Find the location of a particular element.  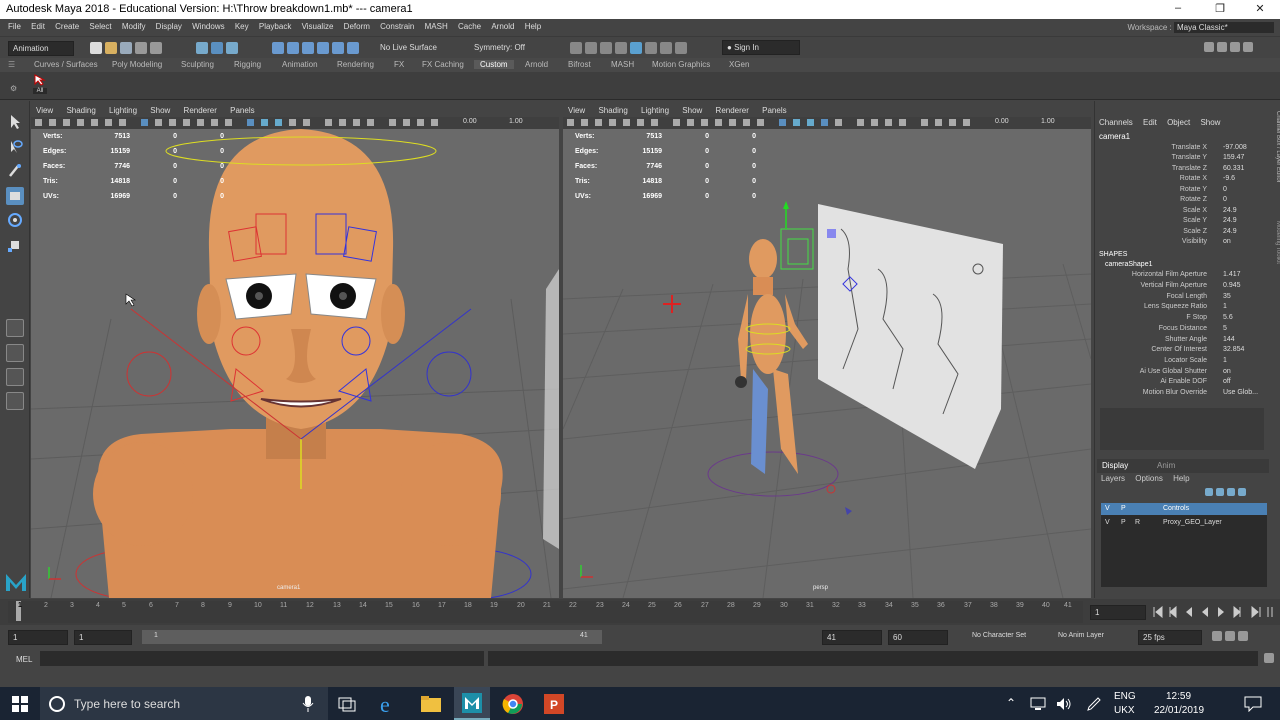

layer-row-proxy: V P R Proxy_GEO_Layer is located at coordinates (1184, 523).